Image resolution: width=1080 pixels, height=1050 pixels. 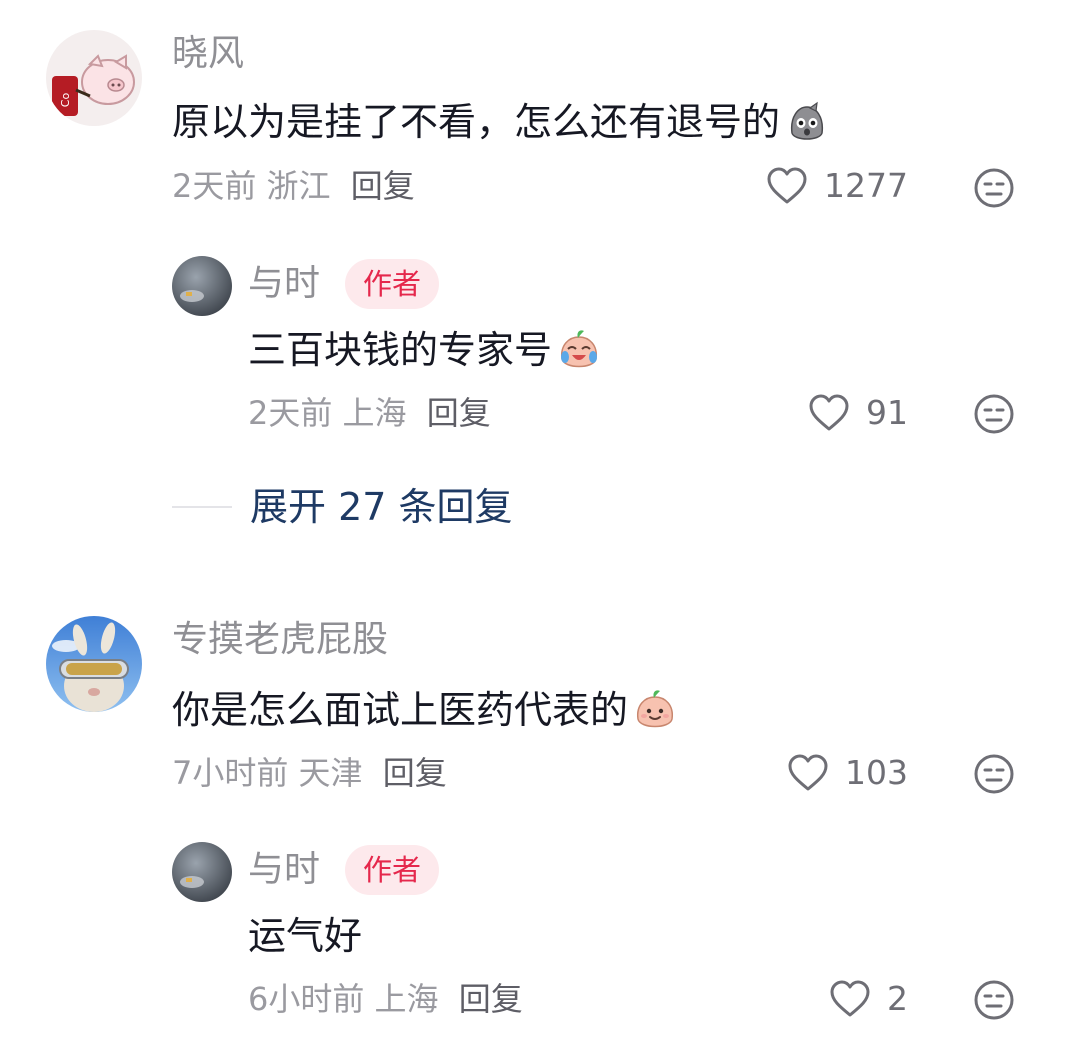 I want to click on comment-meta: 2天前 浙江 回复, so click(x=293, y=186).